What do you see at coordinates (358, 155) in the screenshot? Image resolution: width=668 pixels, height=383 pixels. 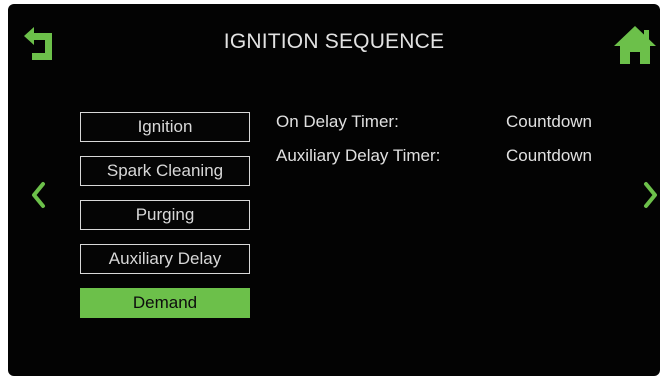 I see `auxiliary-delay-timer-label: Auxiliary Delay Timer:` at bounding box center [358, 155].